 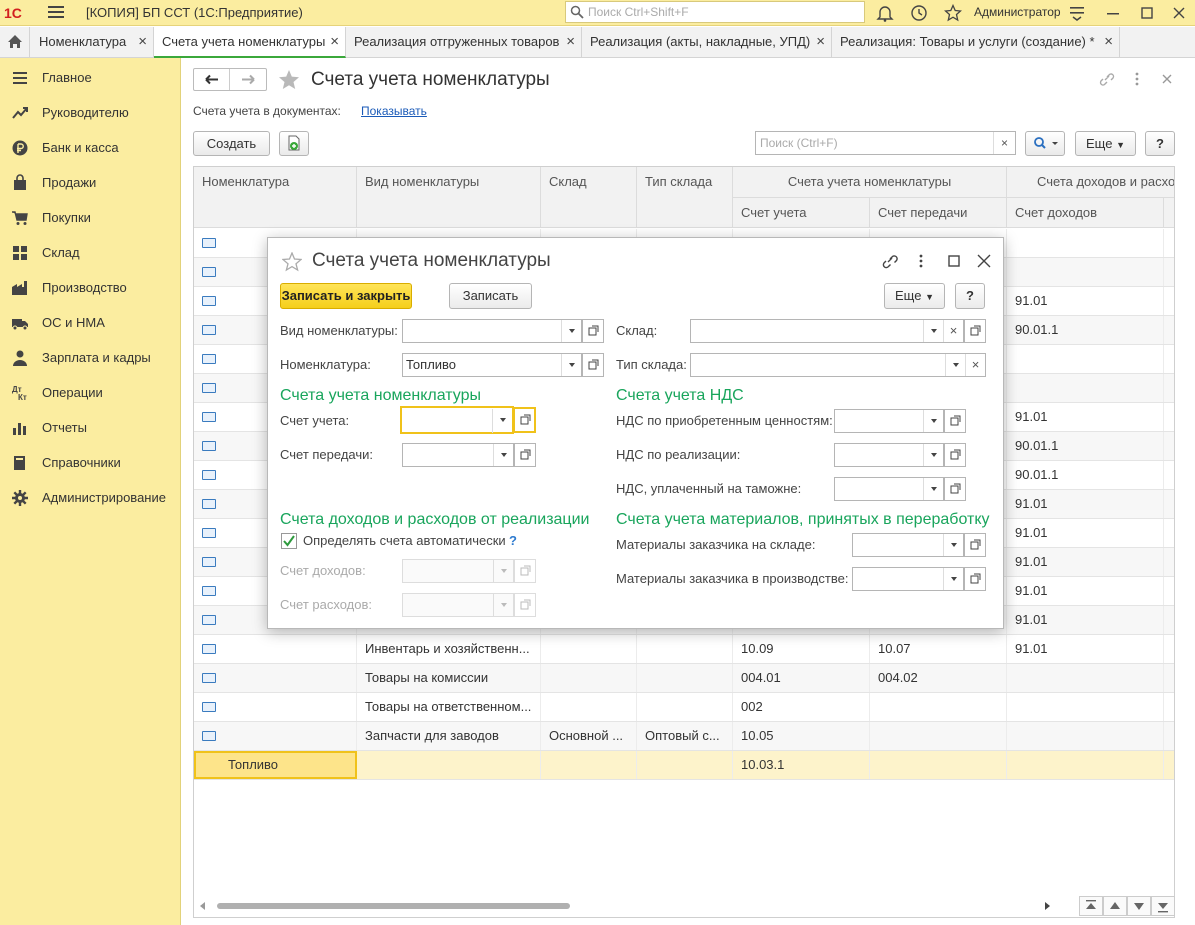 I want to click on help-button: ?, so click(x=1160, y=143).